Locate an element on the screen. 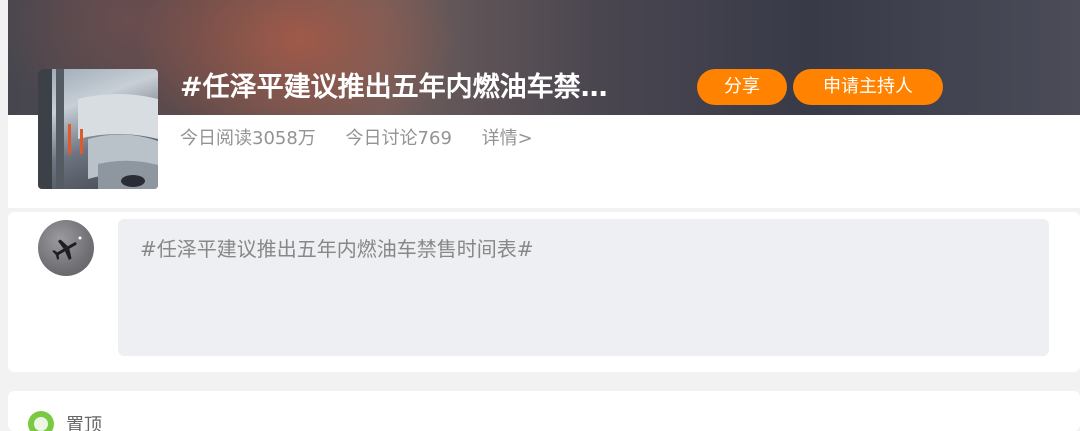  apply-host-button: 申请主持人 is located at coordinates (868, 87).